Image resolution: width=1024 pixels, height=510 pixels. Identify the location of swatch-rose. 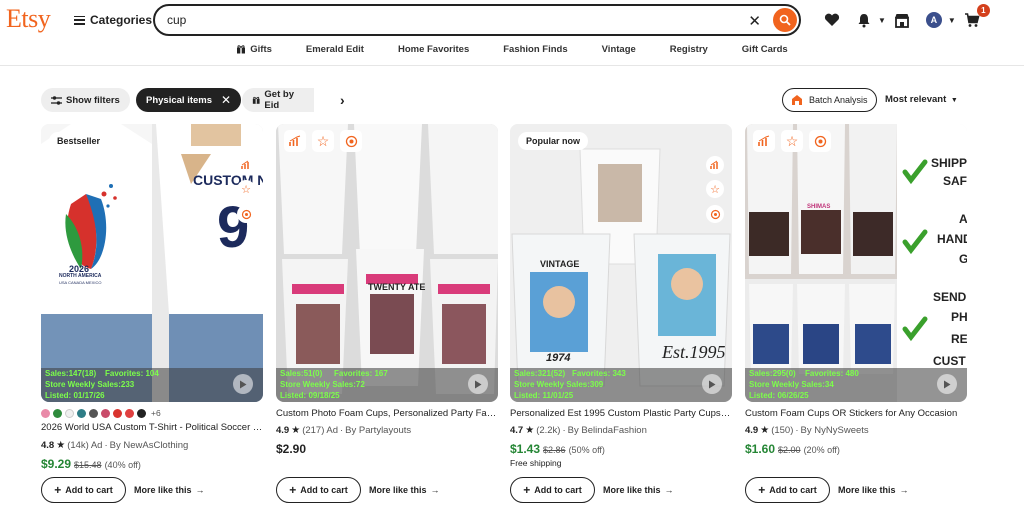
(105, 413).